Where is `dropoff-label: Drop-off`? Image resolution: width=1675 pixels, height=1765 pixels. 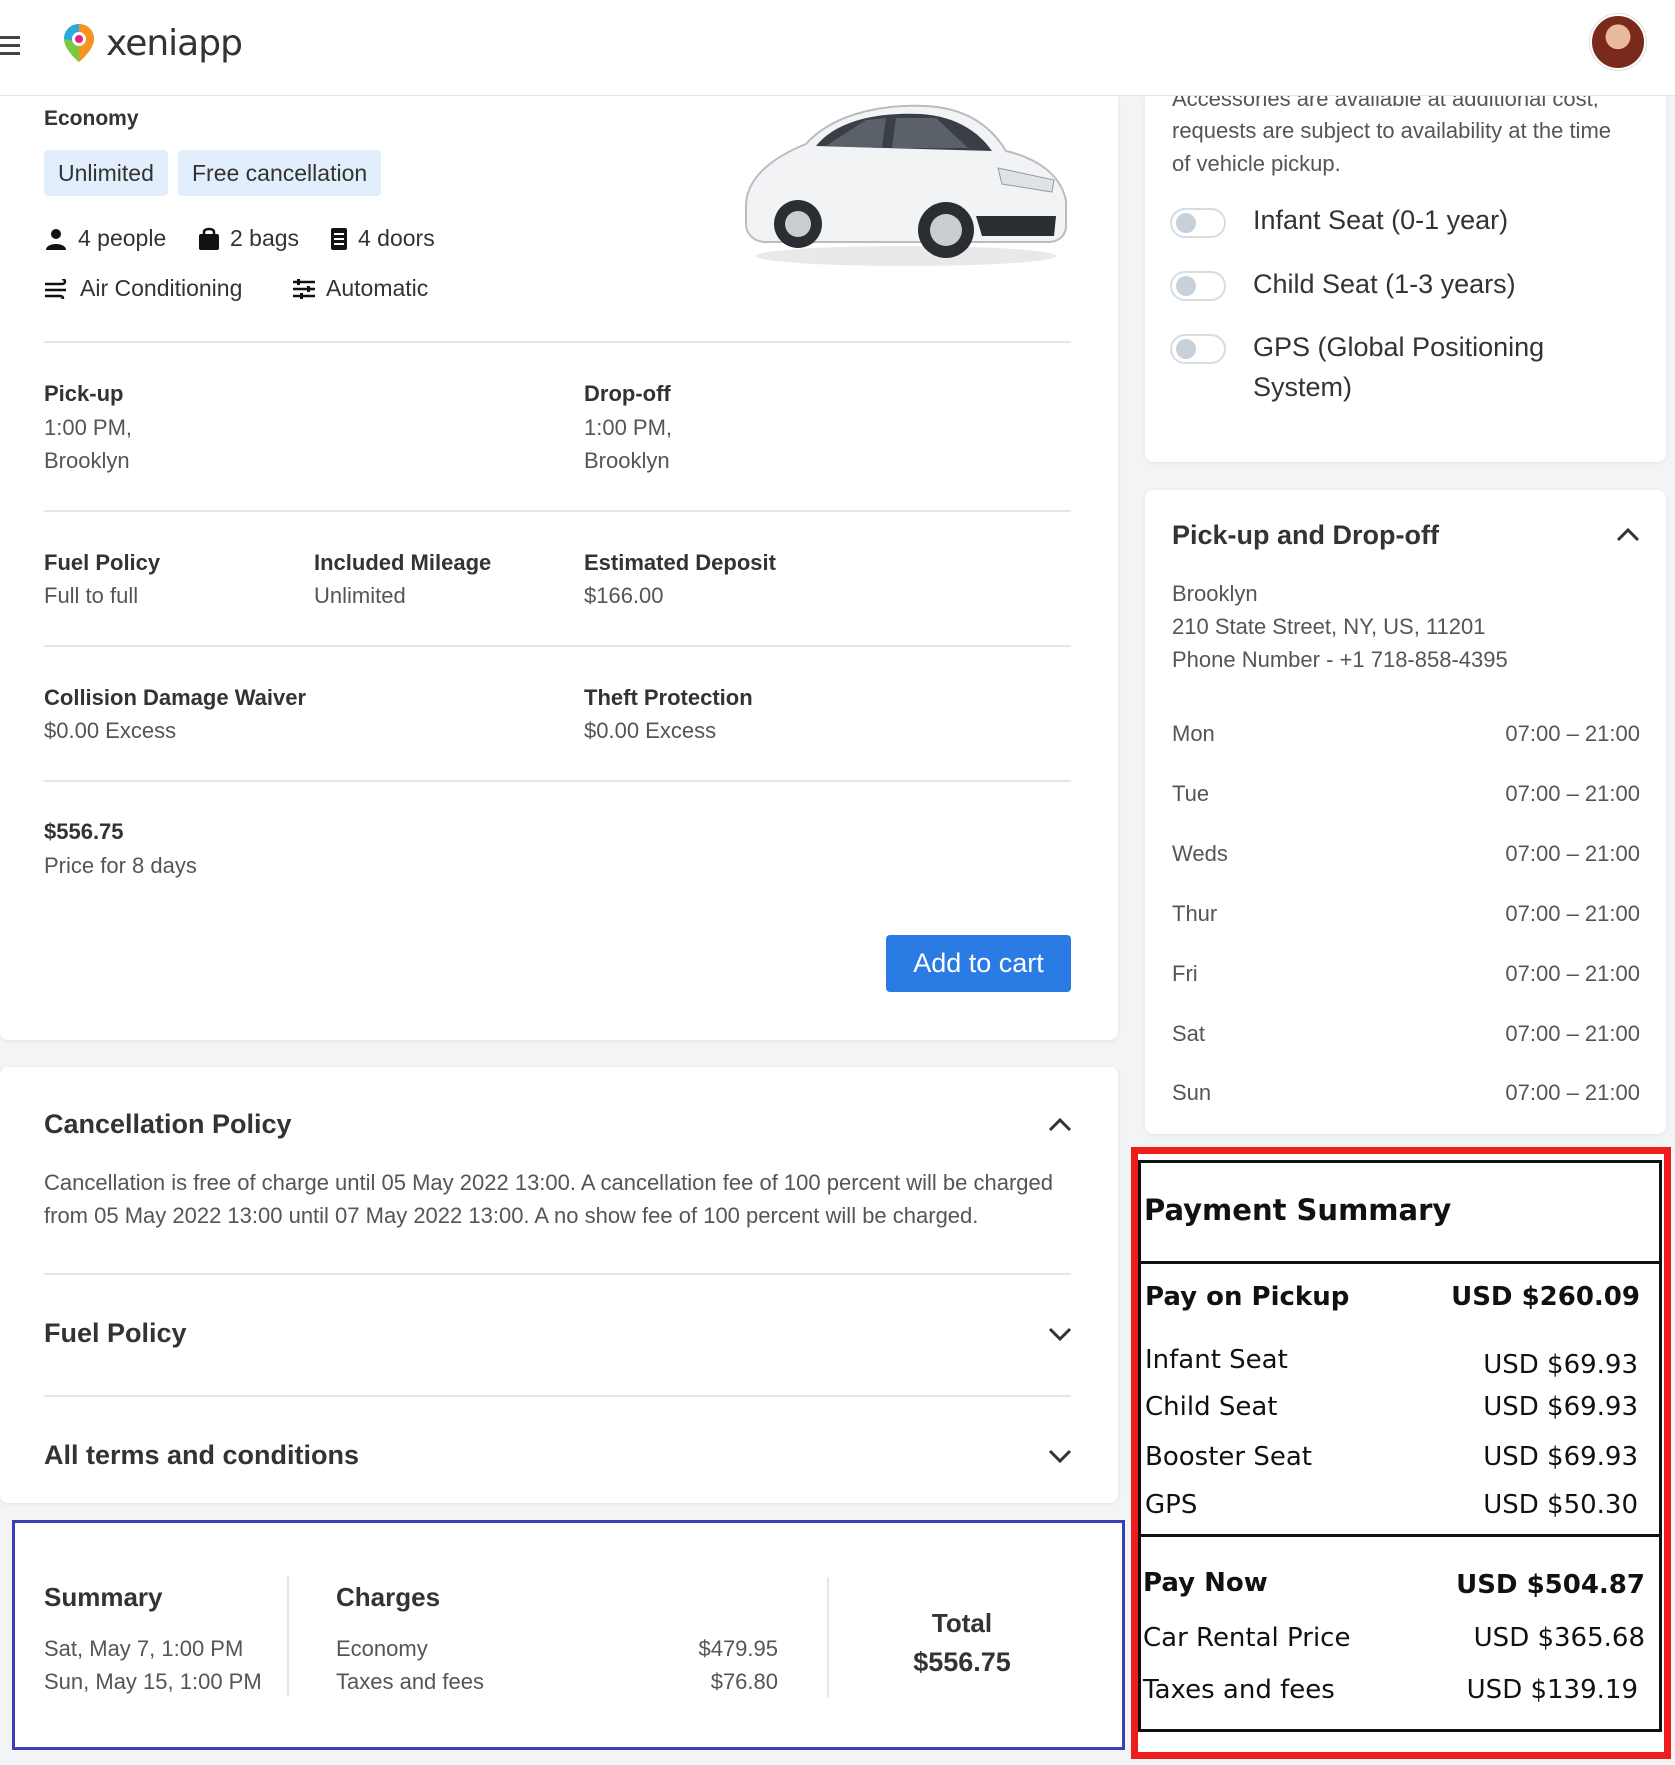 dropoff-label: Drop-off is located at coordinates (627, 393).